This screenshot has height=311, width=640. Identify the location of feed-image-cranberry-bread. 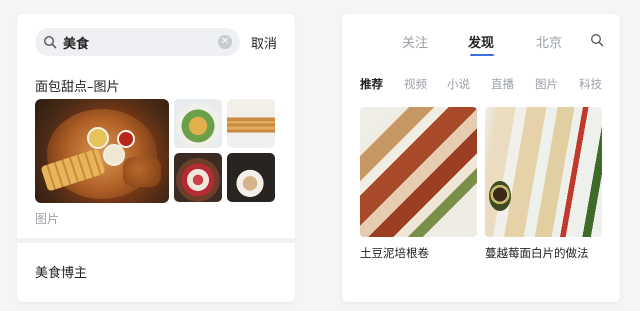
(543, 172).